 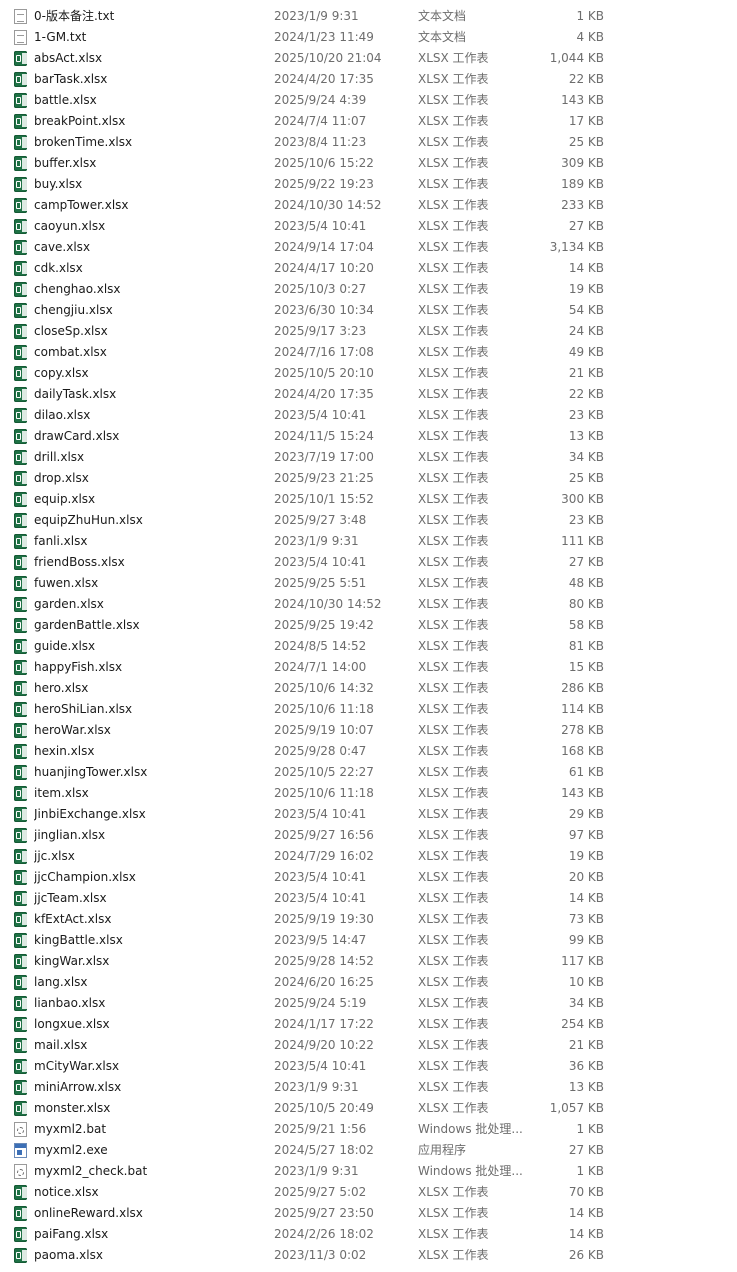 I want to click on file-row: fuwen.xlsx 2025/9/25 5:51 XLSX 工作表 48 KB, so click(x=368, y=583).